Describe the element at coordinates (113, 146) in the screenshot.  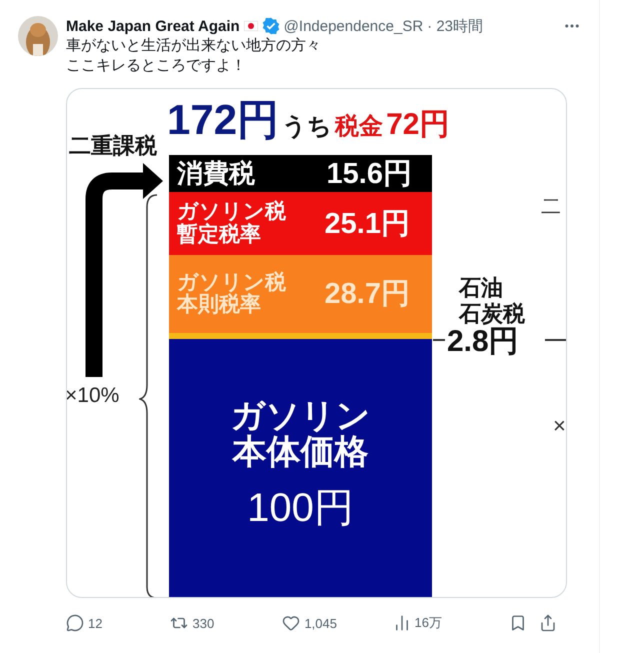
I see `left-label: 二重課税` at that location.